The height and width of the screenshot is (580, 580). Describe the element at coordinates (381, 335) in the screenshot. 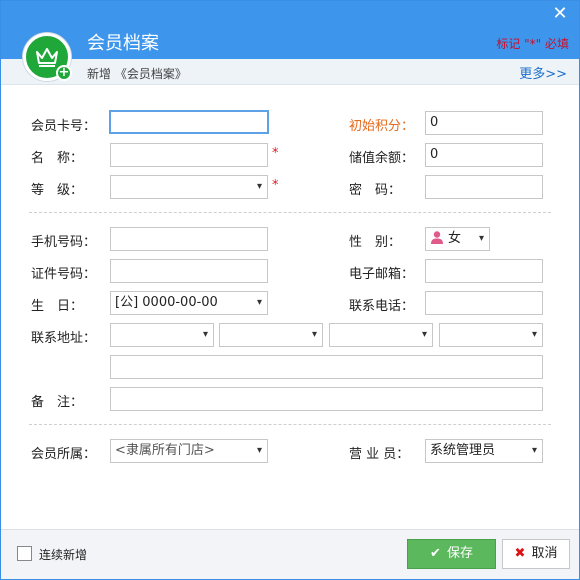

I see `district-select` at that location.